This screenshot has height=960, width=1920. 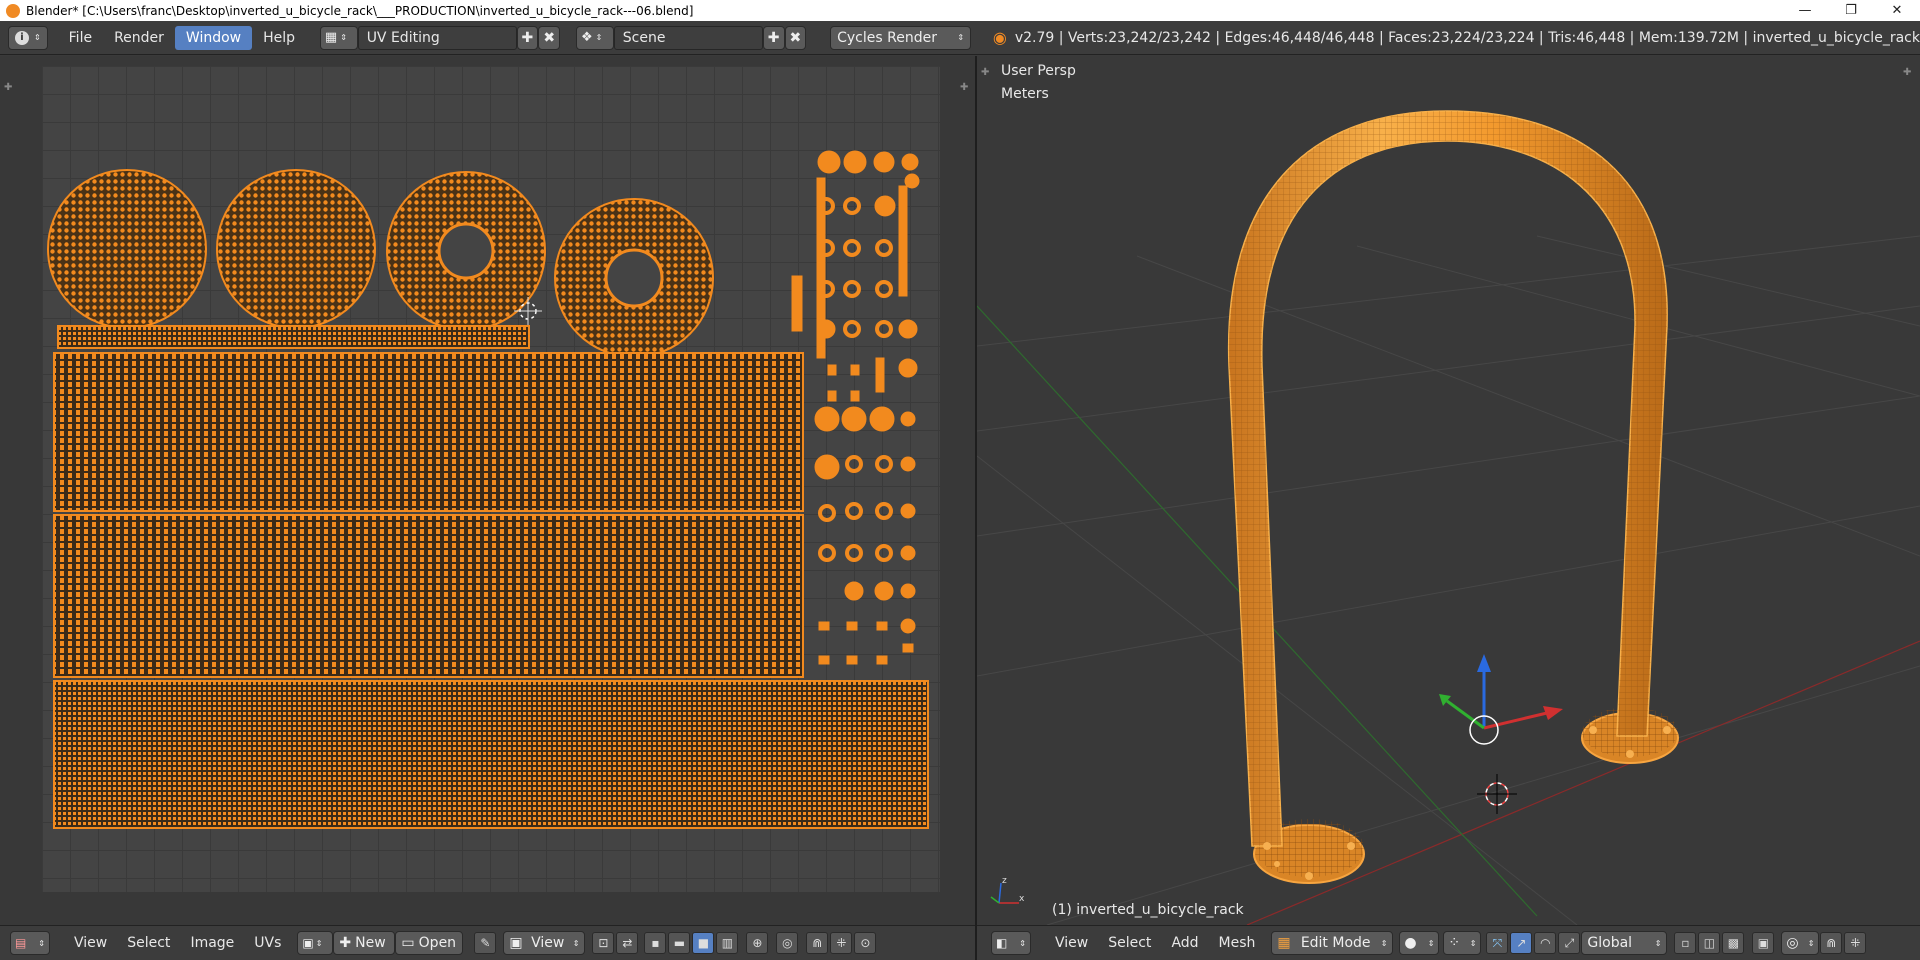 What do you see at coordinates (855, 407) in the screenshot?
I see `uv-small-parts` at bounding box center [855, 407].